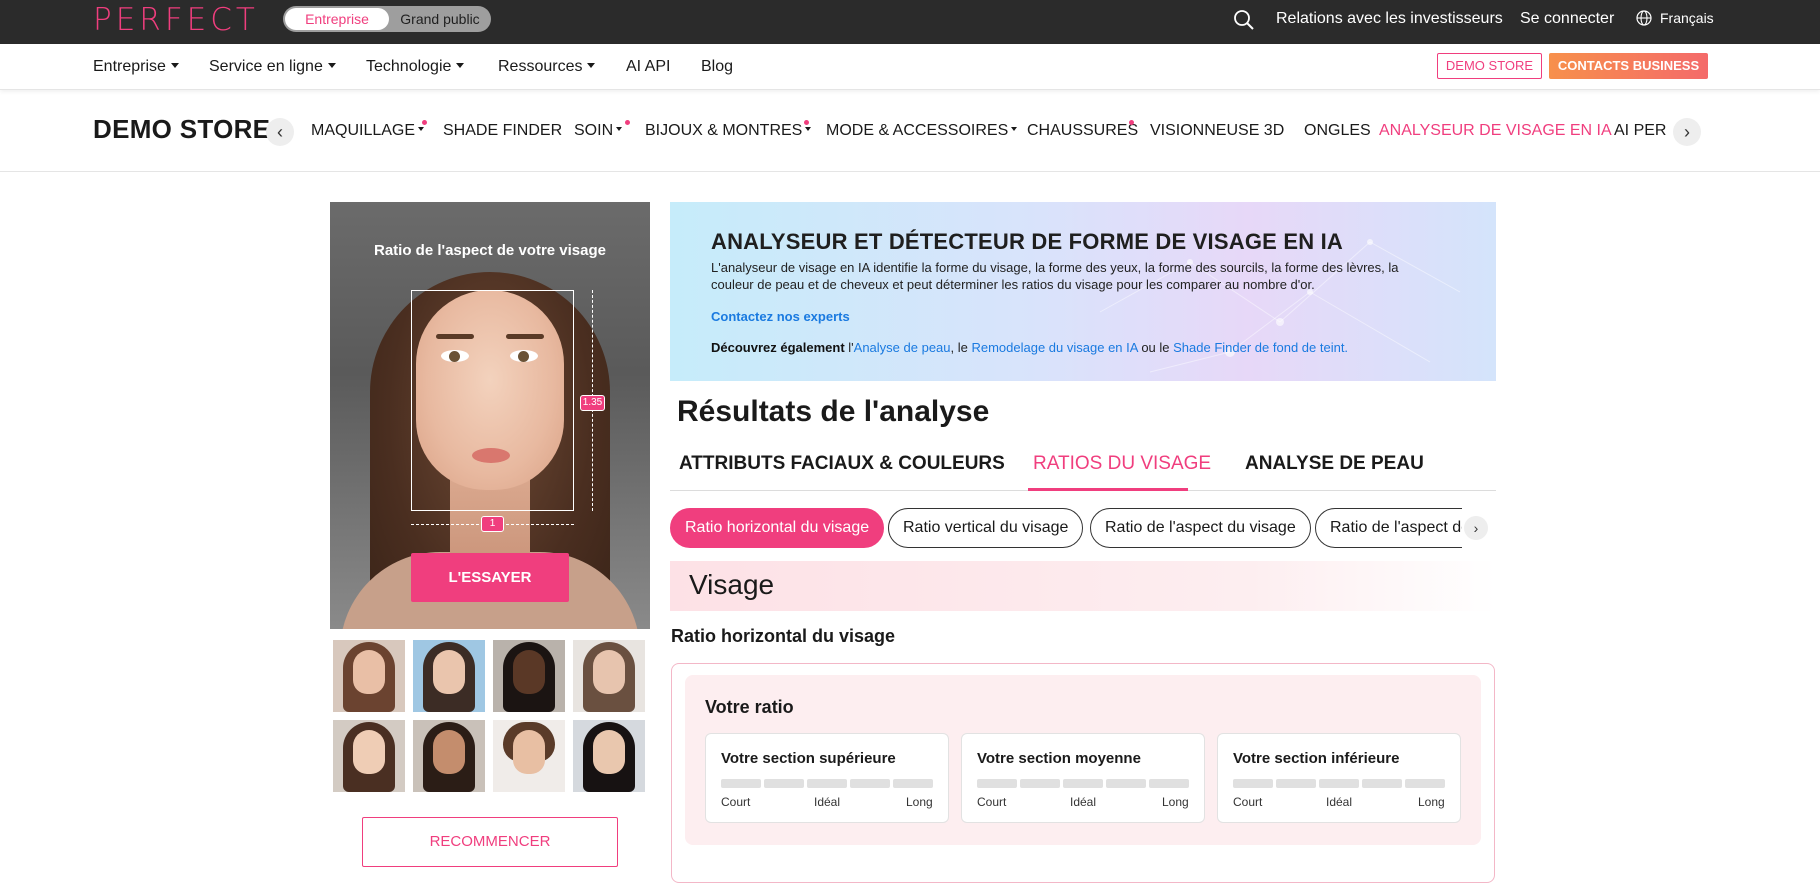 This screenshot has height=883, width=1820. What do you see at coordinates (1083, 778) in the screenshot?
I see `middle-section-card: Votre section moyenne Court Idéal Long` at bounding box center [1083, 778].